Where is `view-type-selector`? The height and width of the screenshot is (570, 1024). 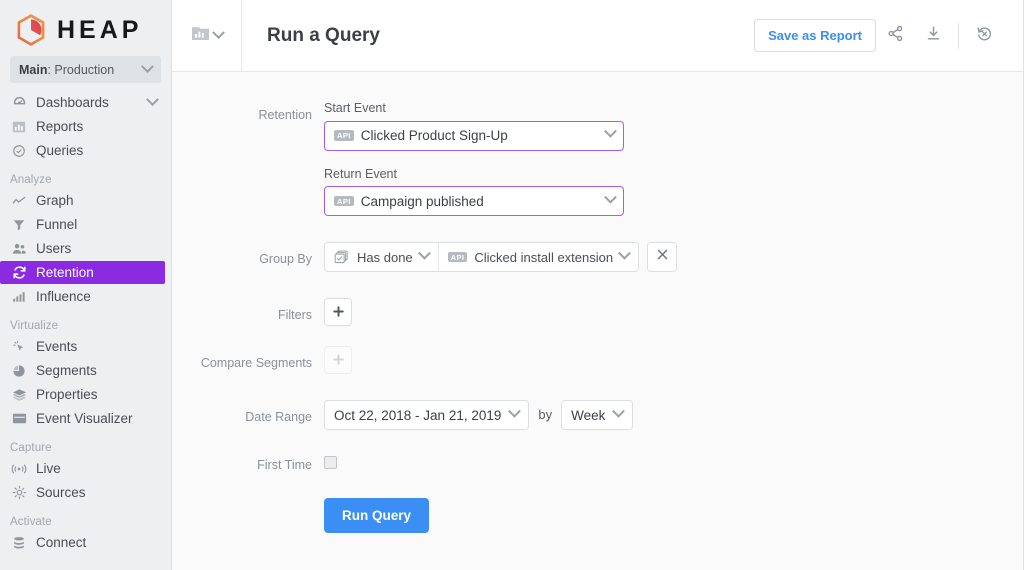 view-type-selector is located at coordinates (207, 36).